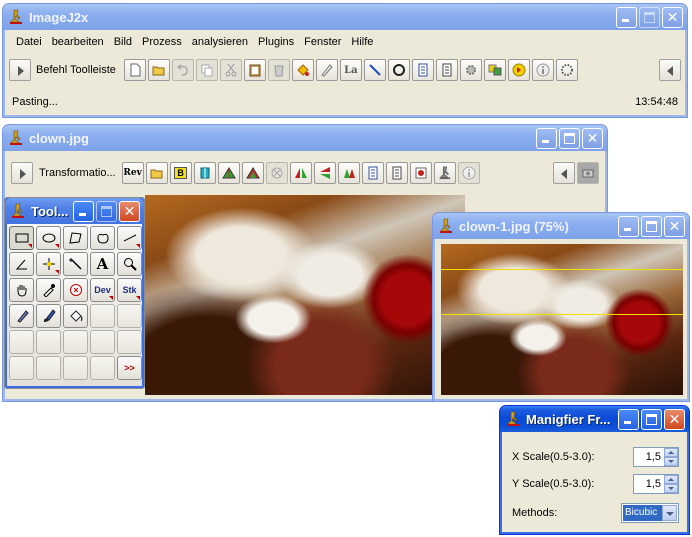  I want to click on x-scale-decrement-button, so click(671, 461).